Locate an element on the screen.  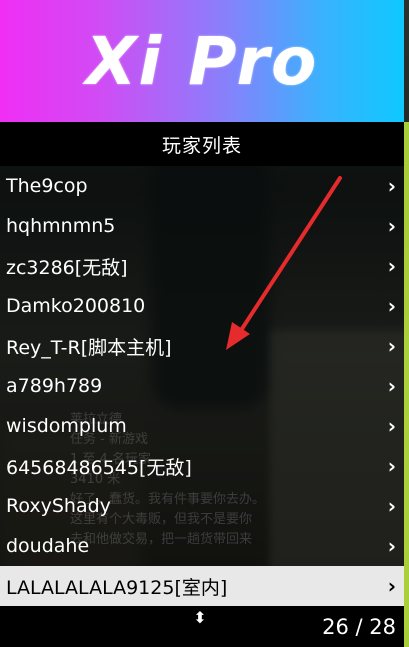
player-item: zc3286[无敌] › is located at coordinates (202, 266).